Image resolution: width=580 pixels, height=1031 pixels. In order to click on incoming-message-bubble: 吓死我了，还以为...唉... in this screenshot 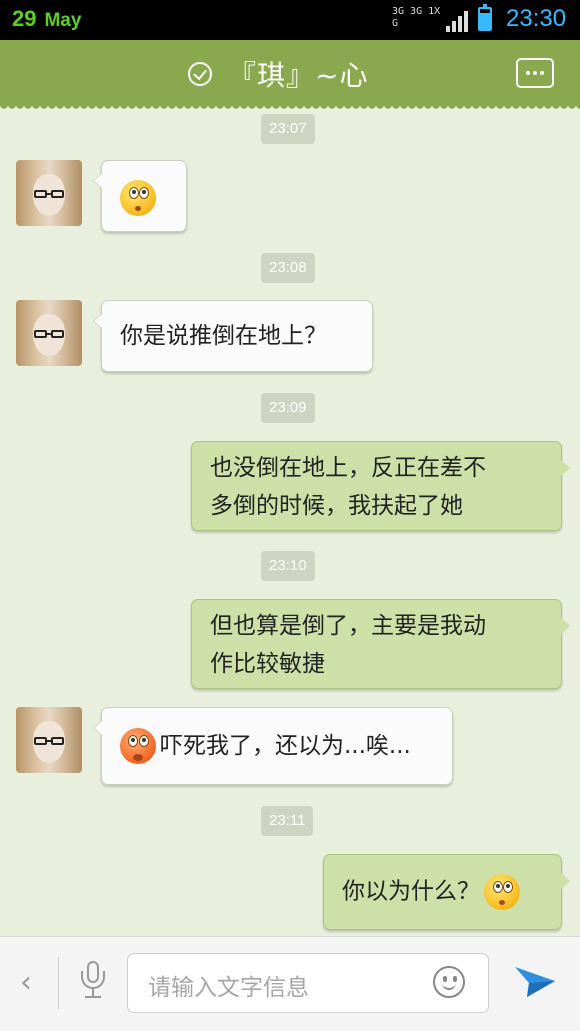, I will do `click(273, 746)`.